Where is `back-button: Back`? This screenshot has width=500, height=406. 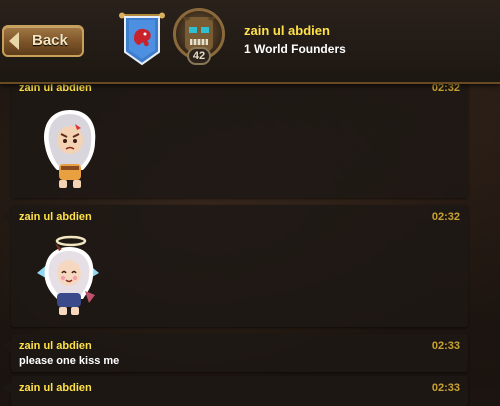 back-button: Back is located at coordinates (43, 41).